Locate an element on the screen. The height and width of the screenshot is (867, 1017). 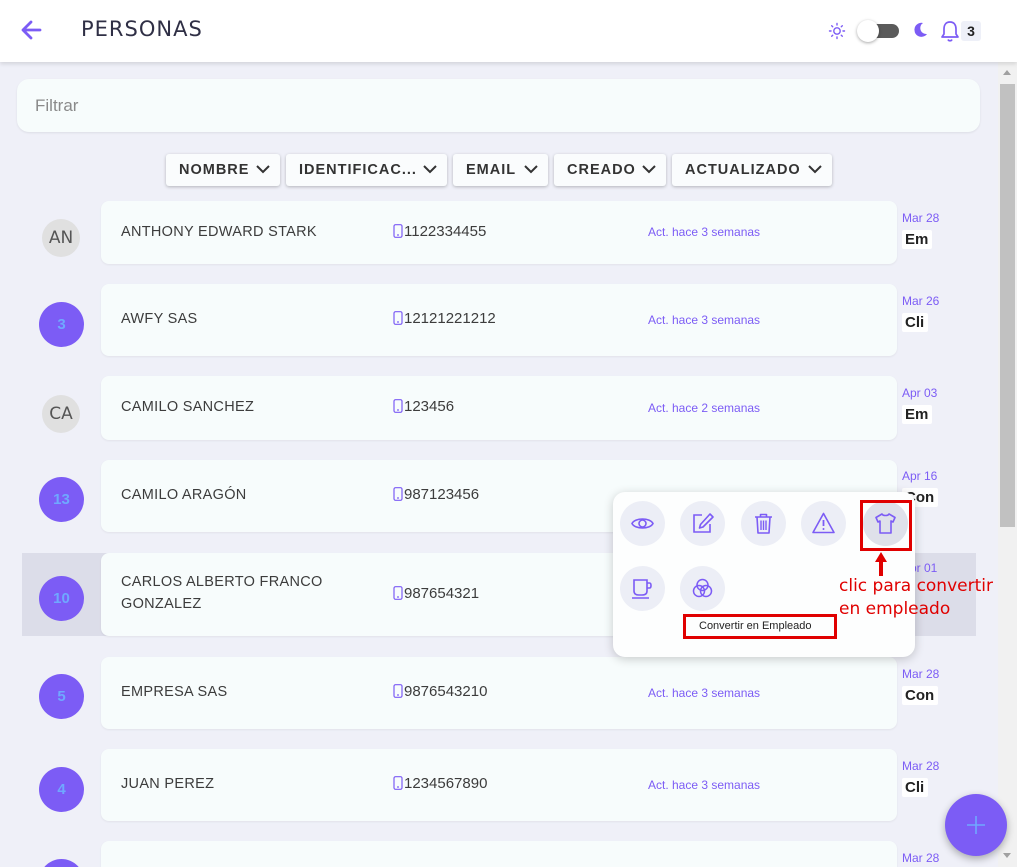
scrollbar is located at coordinates (1007, 464).